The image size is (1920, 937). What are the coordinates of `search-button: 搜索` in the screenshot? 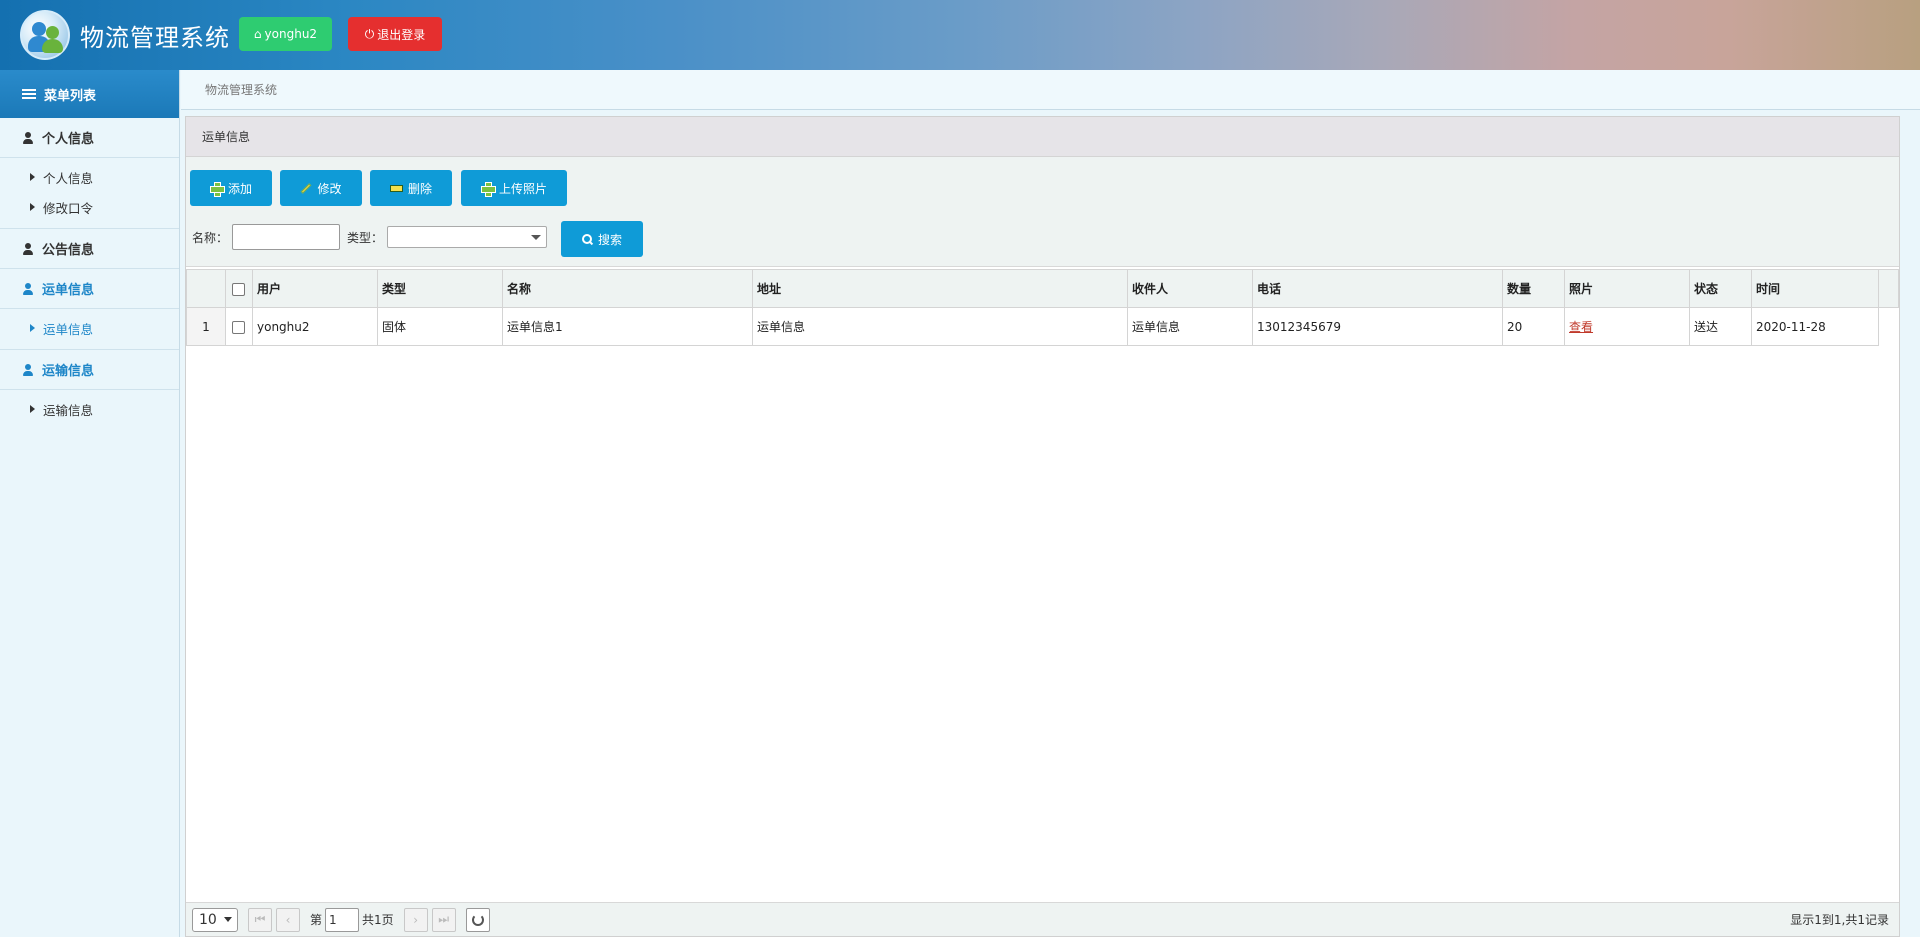 It's located at (602, 239).